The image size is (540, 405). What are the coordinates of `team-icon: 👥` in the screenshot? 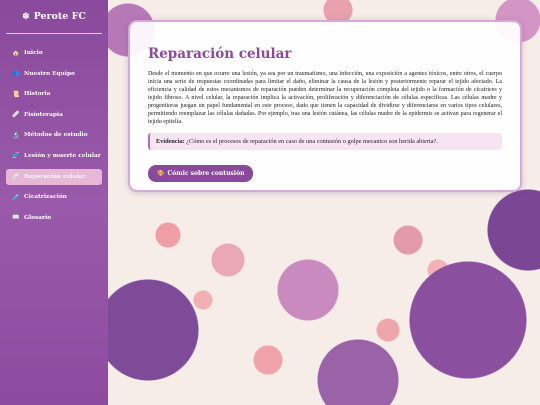 It's located at (16, 74).